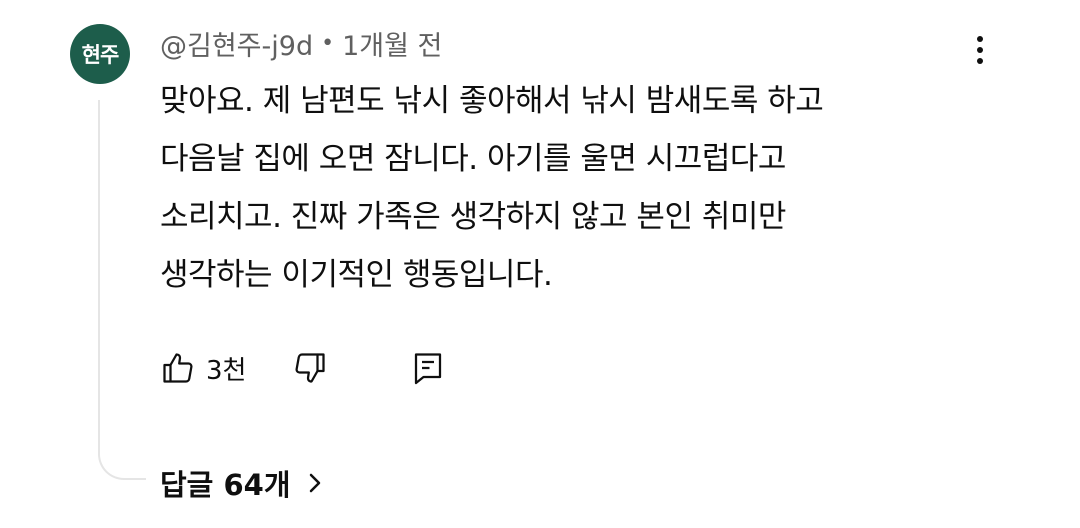 This screenshot has width=1080, height=528. I want to click on avatar-text: 현주, so click(100, 55).